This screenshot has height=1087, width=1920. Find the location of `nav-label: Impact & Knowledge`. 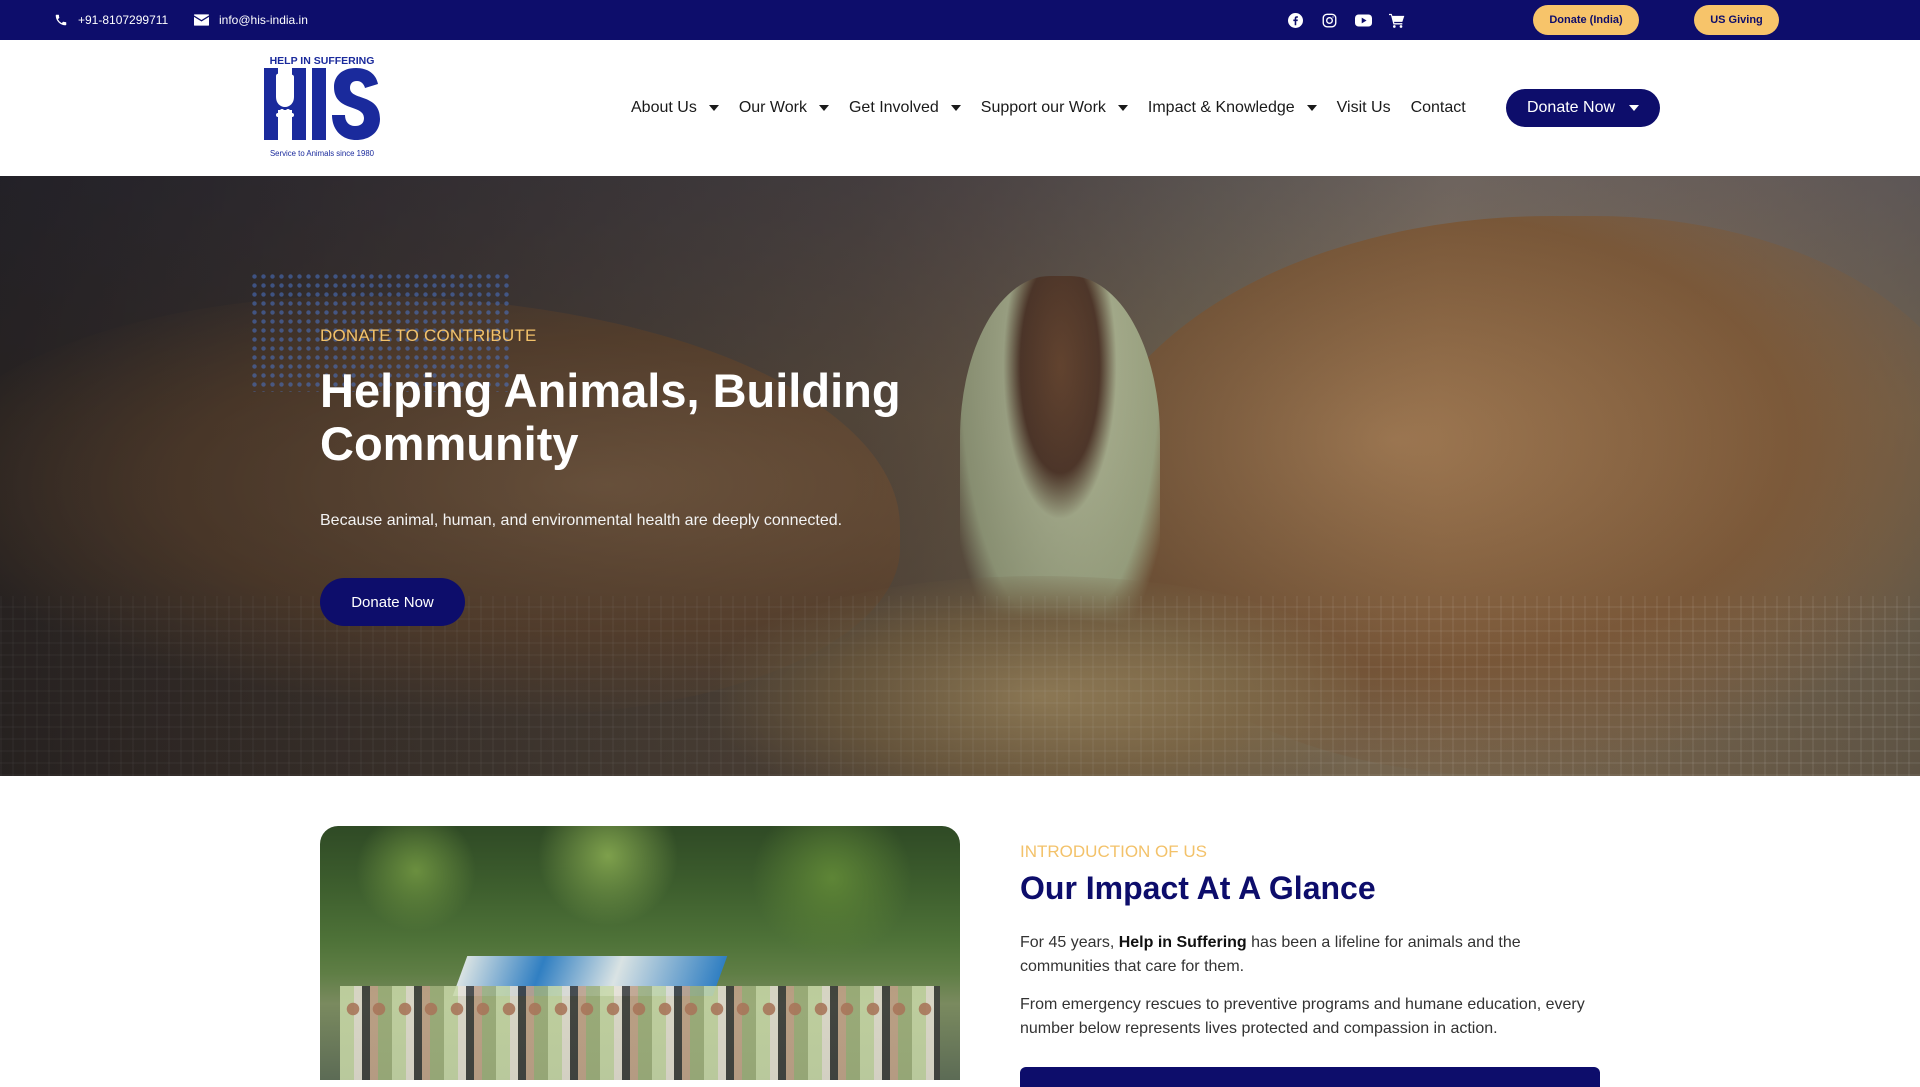

nav-label: Impact & Knowledge is located at coordinates (1221, 107).